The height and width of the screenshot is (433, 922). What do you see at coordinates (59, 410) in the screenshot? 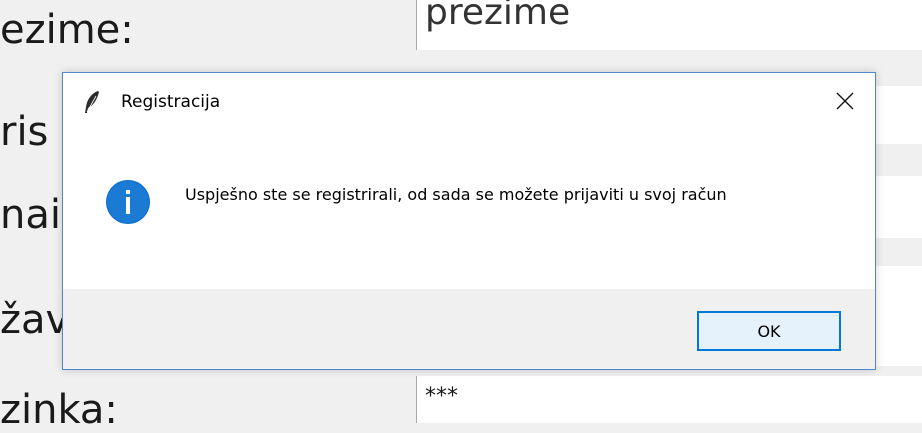
I see `label-lozinka: zinka:` at bounding box center [59, 410].